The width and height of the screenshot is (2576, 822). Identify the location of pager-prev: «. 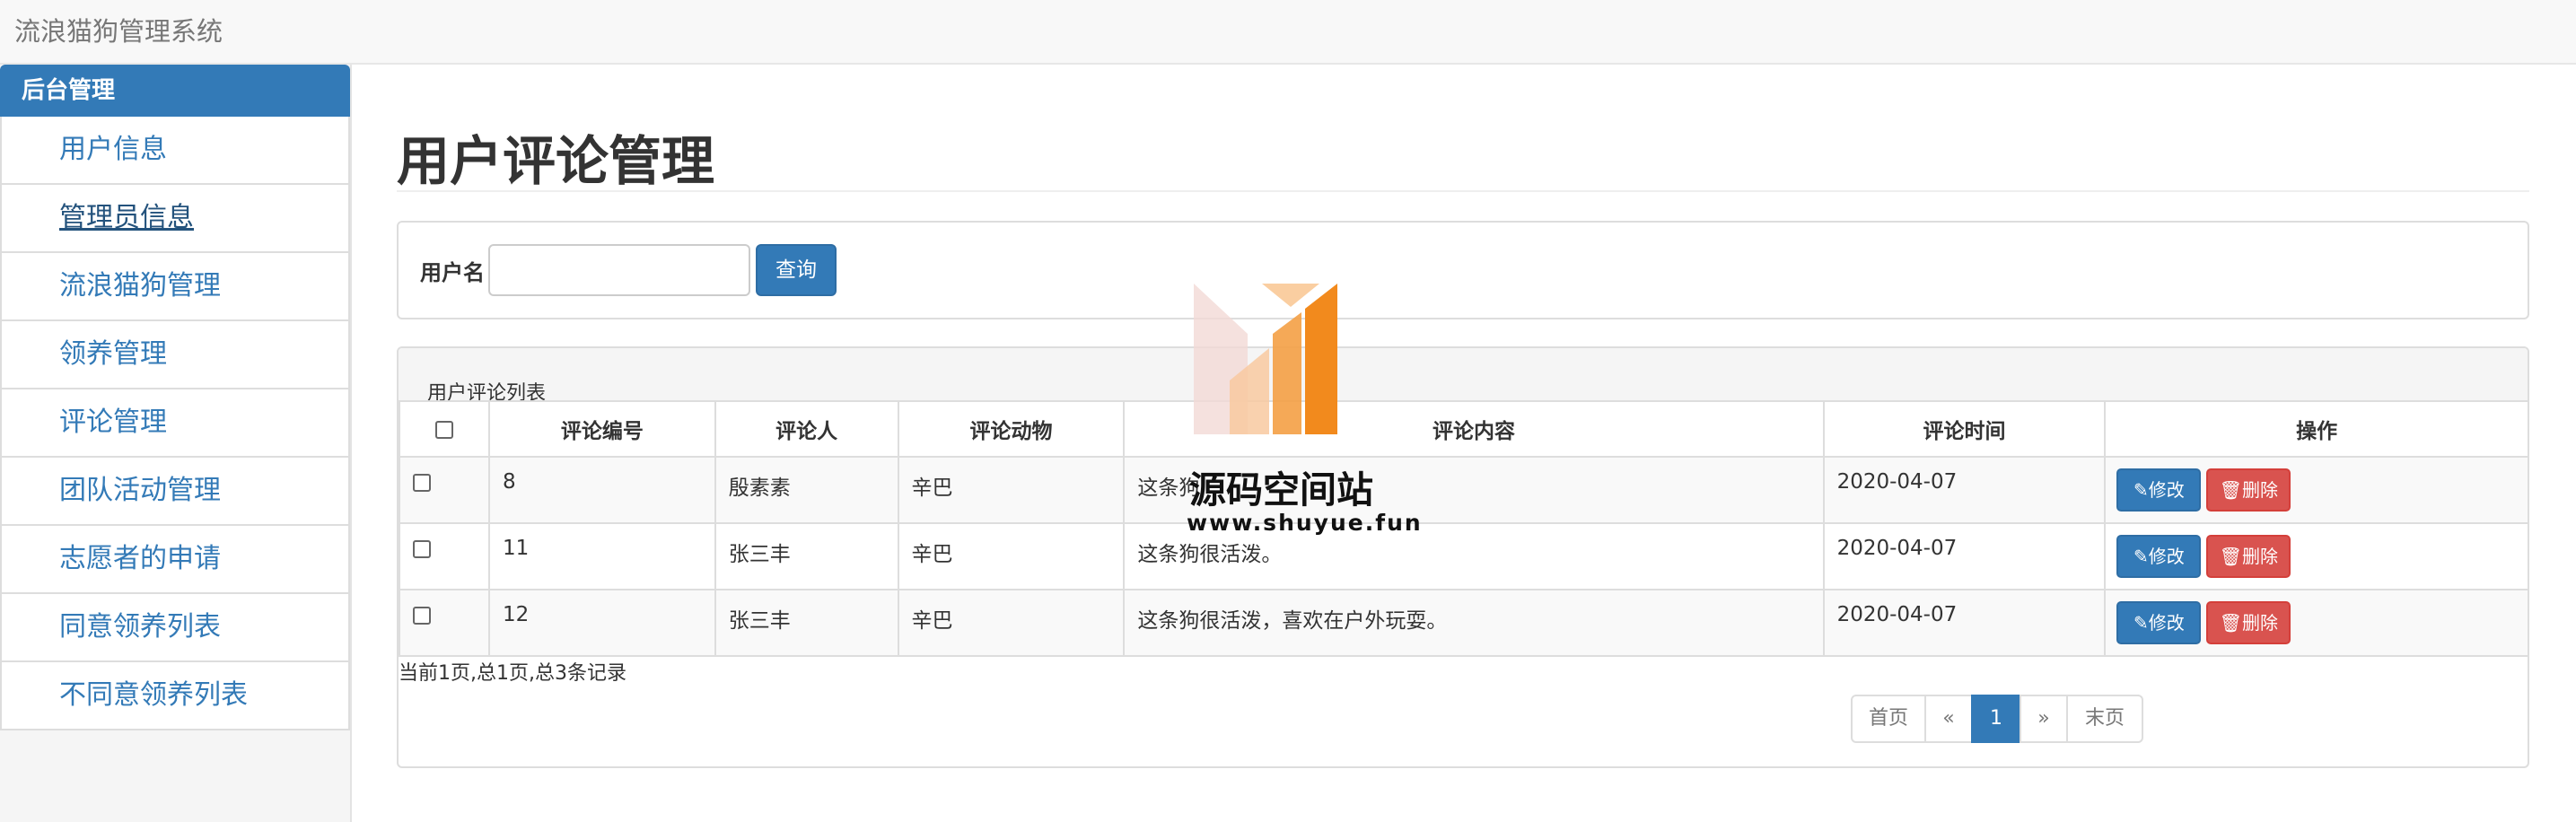
(1948, 719).